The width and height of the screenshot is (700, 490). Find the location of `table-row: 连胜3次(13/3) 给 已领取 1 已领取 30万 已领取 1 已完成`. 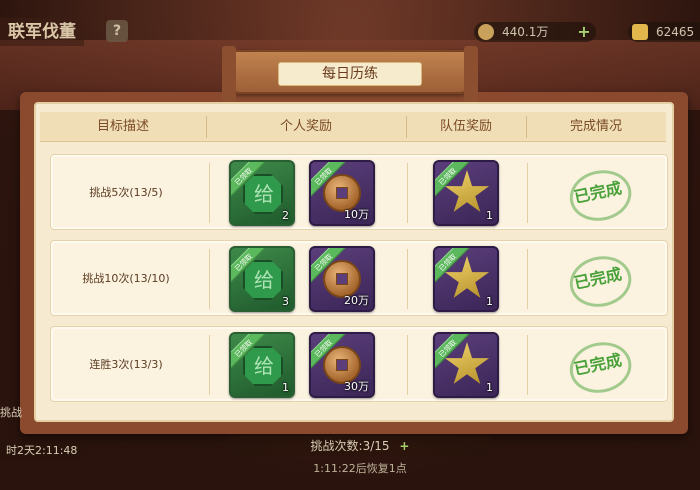

table-row: 连胜3次(13/3) 给 已领取 1 已领取 30万 已领取 1 已完成 is located at coordinates (359, 364).